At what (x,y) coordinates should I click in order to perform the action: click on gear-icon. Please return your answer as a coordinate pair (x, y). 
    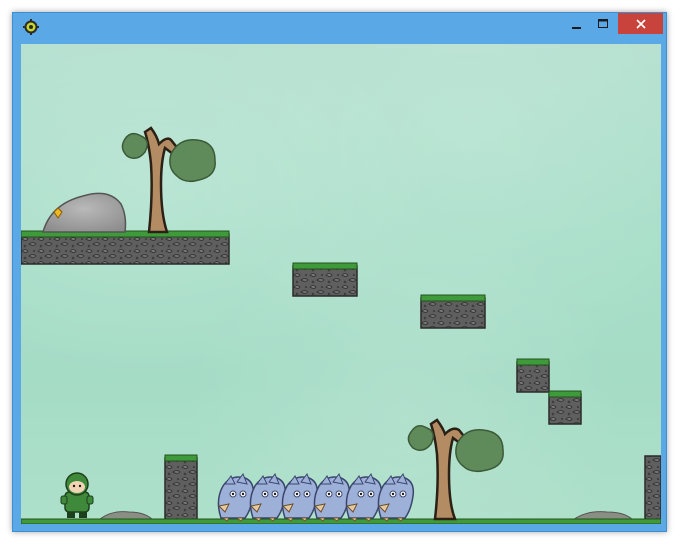
    Looking at the image, I should click on (31, 27).